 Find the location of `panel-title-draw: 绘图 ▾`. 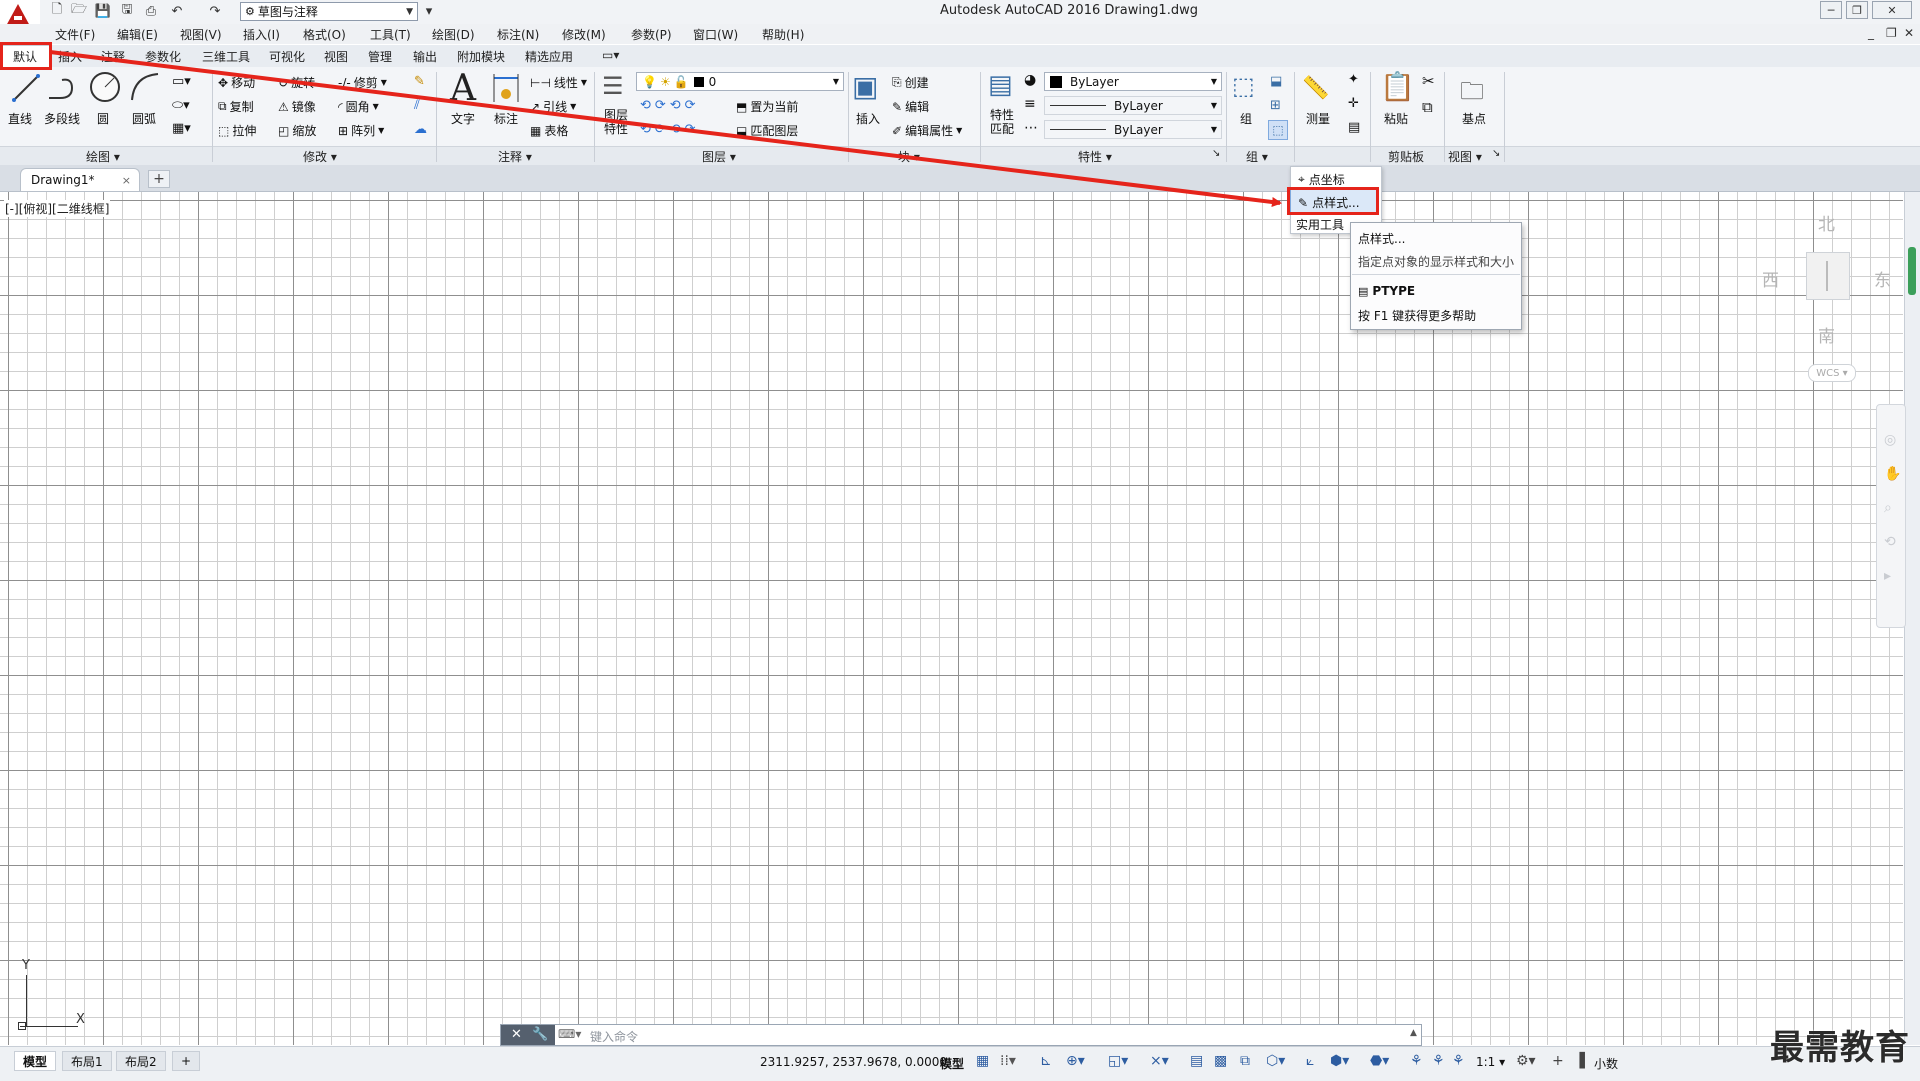

panel-title-draw: 绘图 ▾ is located at coordinates (103, 156).